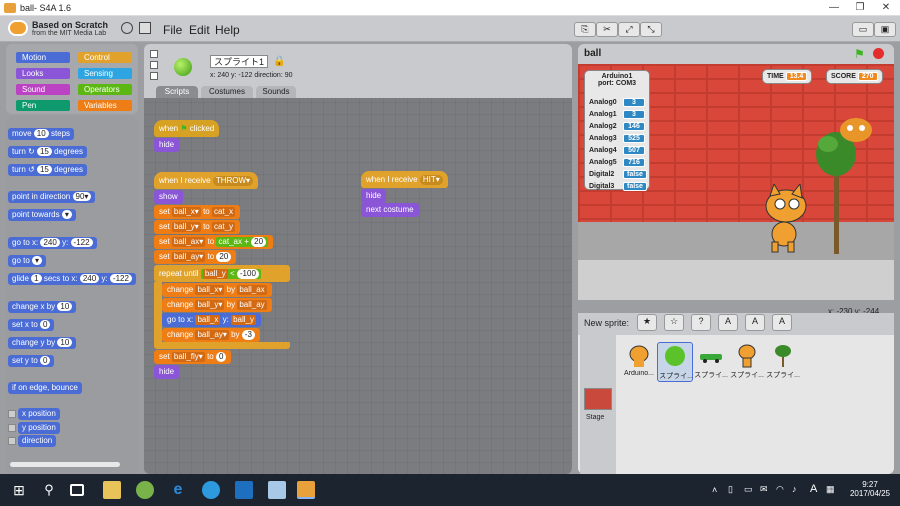 This screenshot has height=506, width=900. What do you see at coordinates (813, 489) in the screenshot?
I see `input-language-indicator: A` at bounding box center [813, 489].